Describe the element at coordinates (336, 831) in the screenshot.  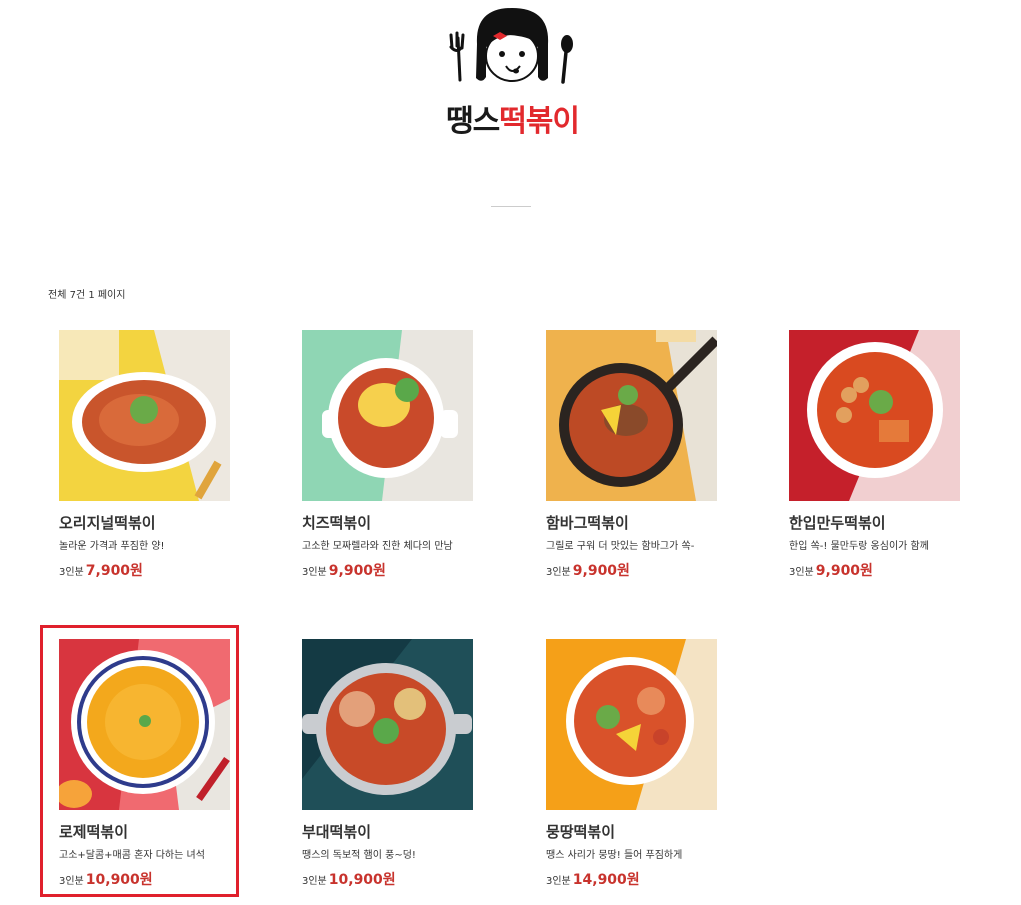
I see `product-name: 부대떡볶이` at that location.